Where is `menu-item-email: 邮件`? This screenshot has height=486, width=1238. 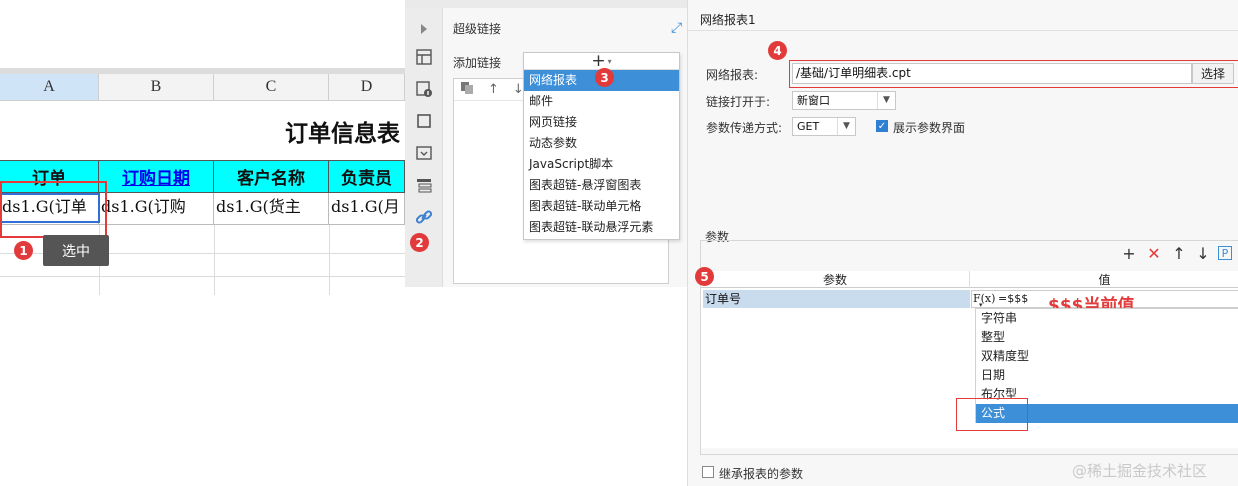
menu-item-email: 邮件 is located at coordinates (601, 101).